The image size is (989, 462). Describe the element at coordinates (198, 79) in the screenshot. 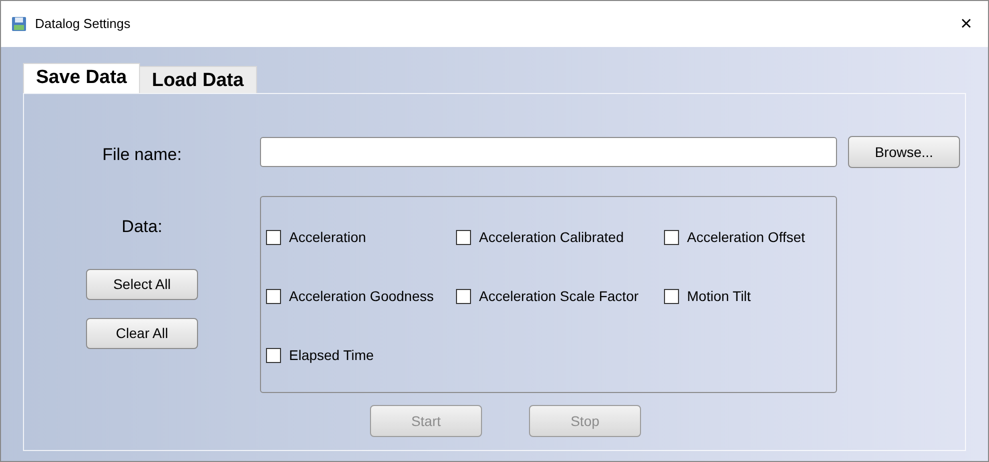

I see `tab: Load Data` at that location.